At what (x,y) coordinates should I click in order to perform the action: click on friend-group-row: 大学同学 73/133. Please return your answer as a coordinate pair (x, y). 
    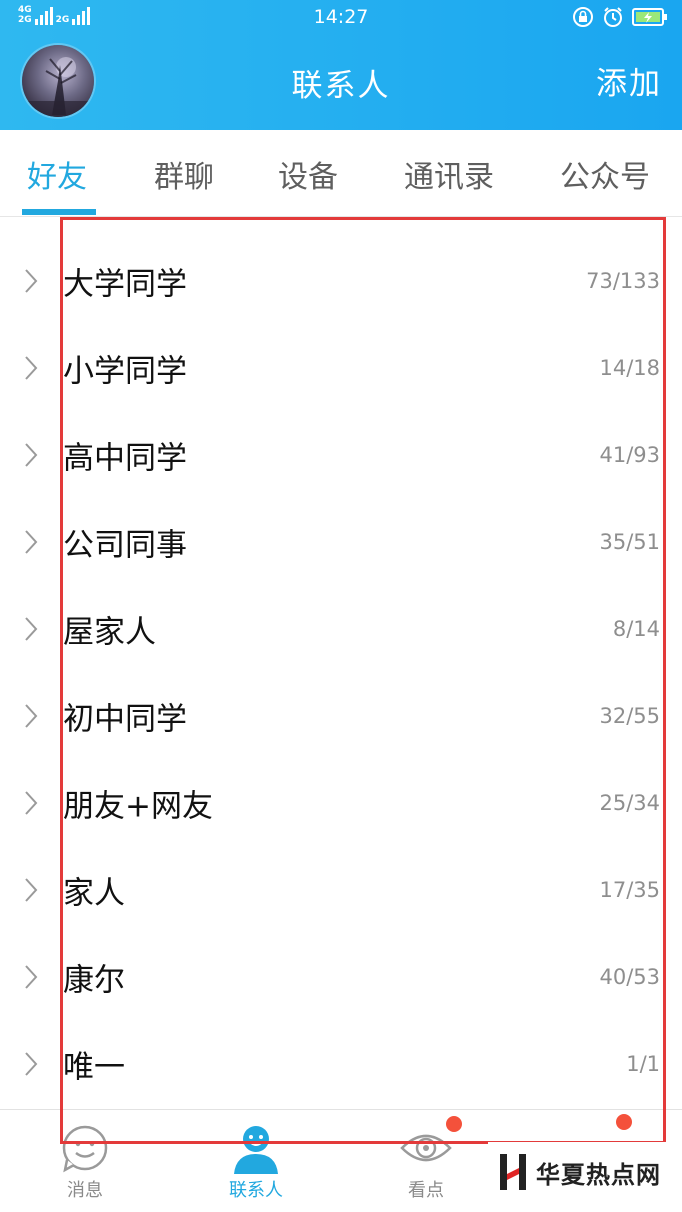
    Looking at the image, I should click on (341, 280).